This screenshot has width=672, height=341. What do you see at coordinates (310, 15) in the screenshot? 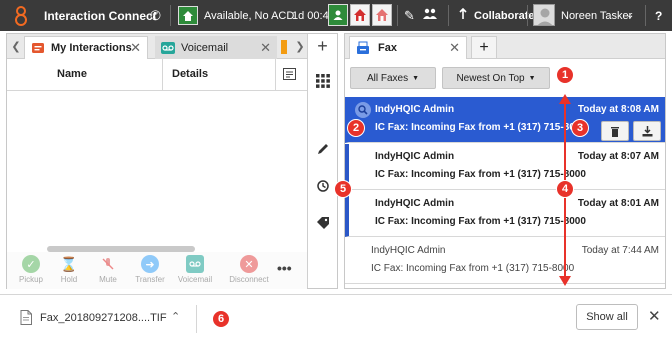
I see `status-timer: 1d 00:4` at bounding box center [310, 15].